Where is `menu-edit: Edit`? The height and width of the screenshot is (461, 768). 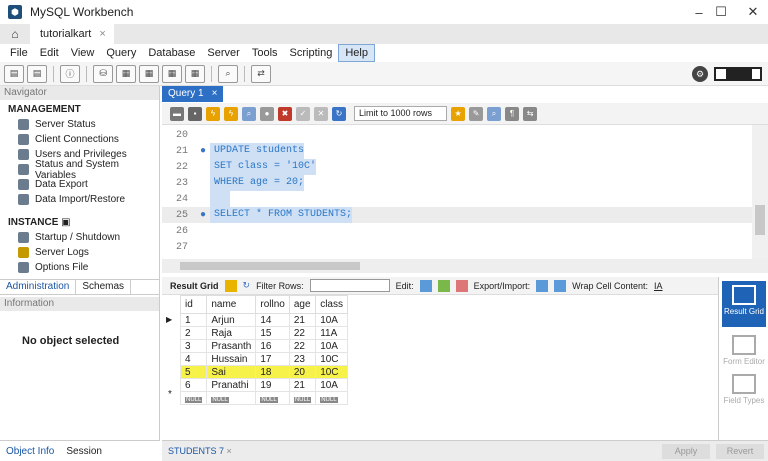
menu-edit: Edit is located at coordinates (49, 53).